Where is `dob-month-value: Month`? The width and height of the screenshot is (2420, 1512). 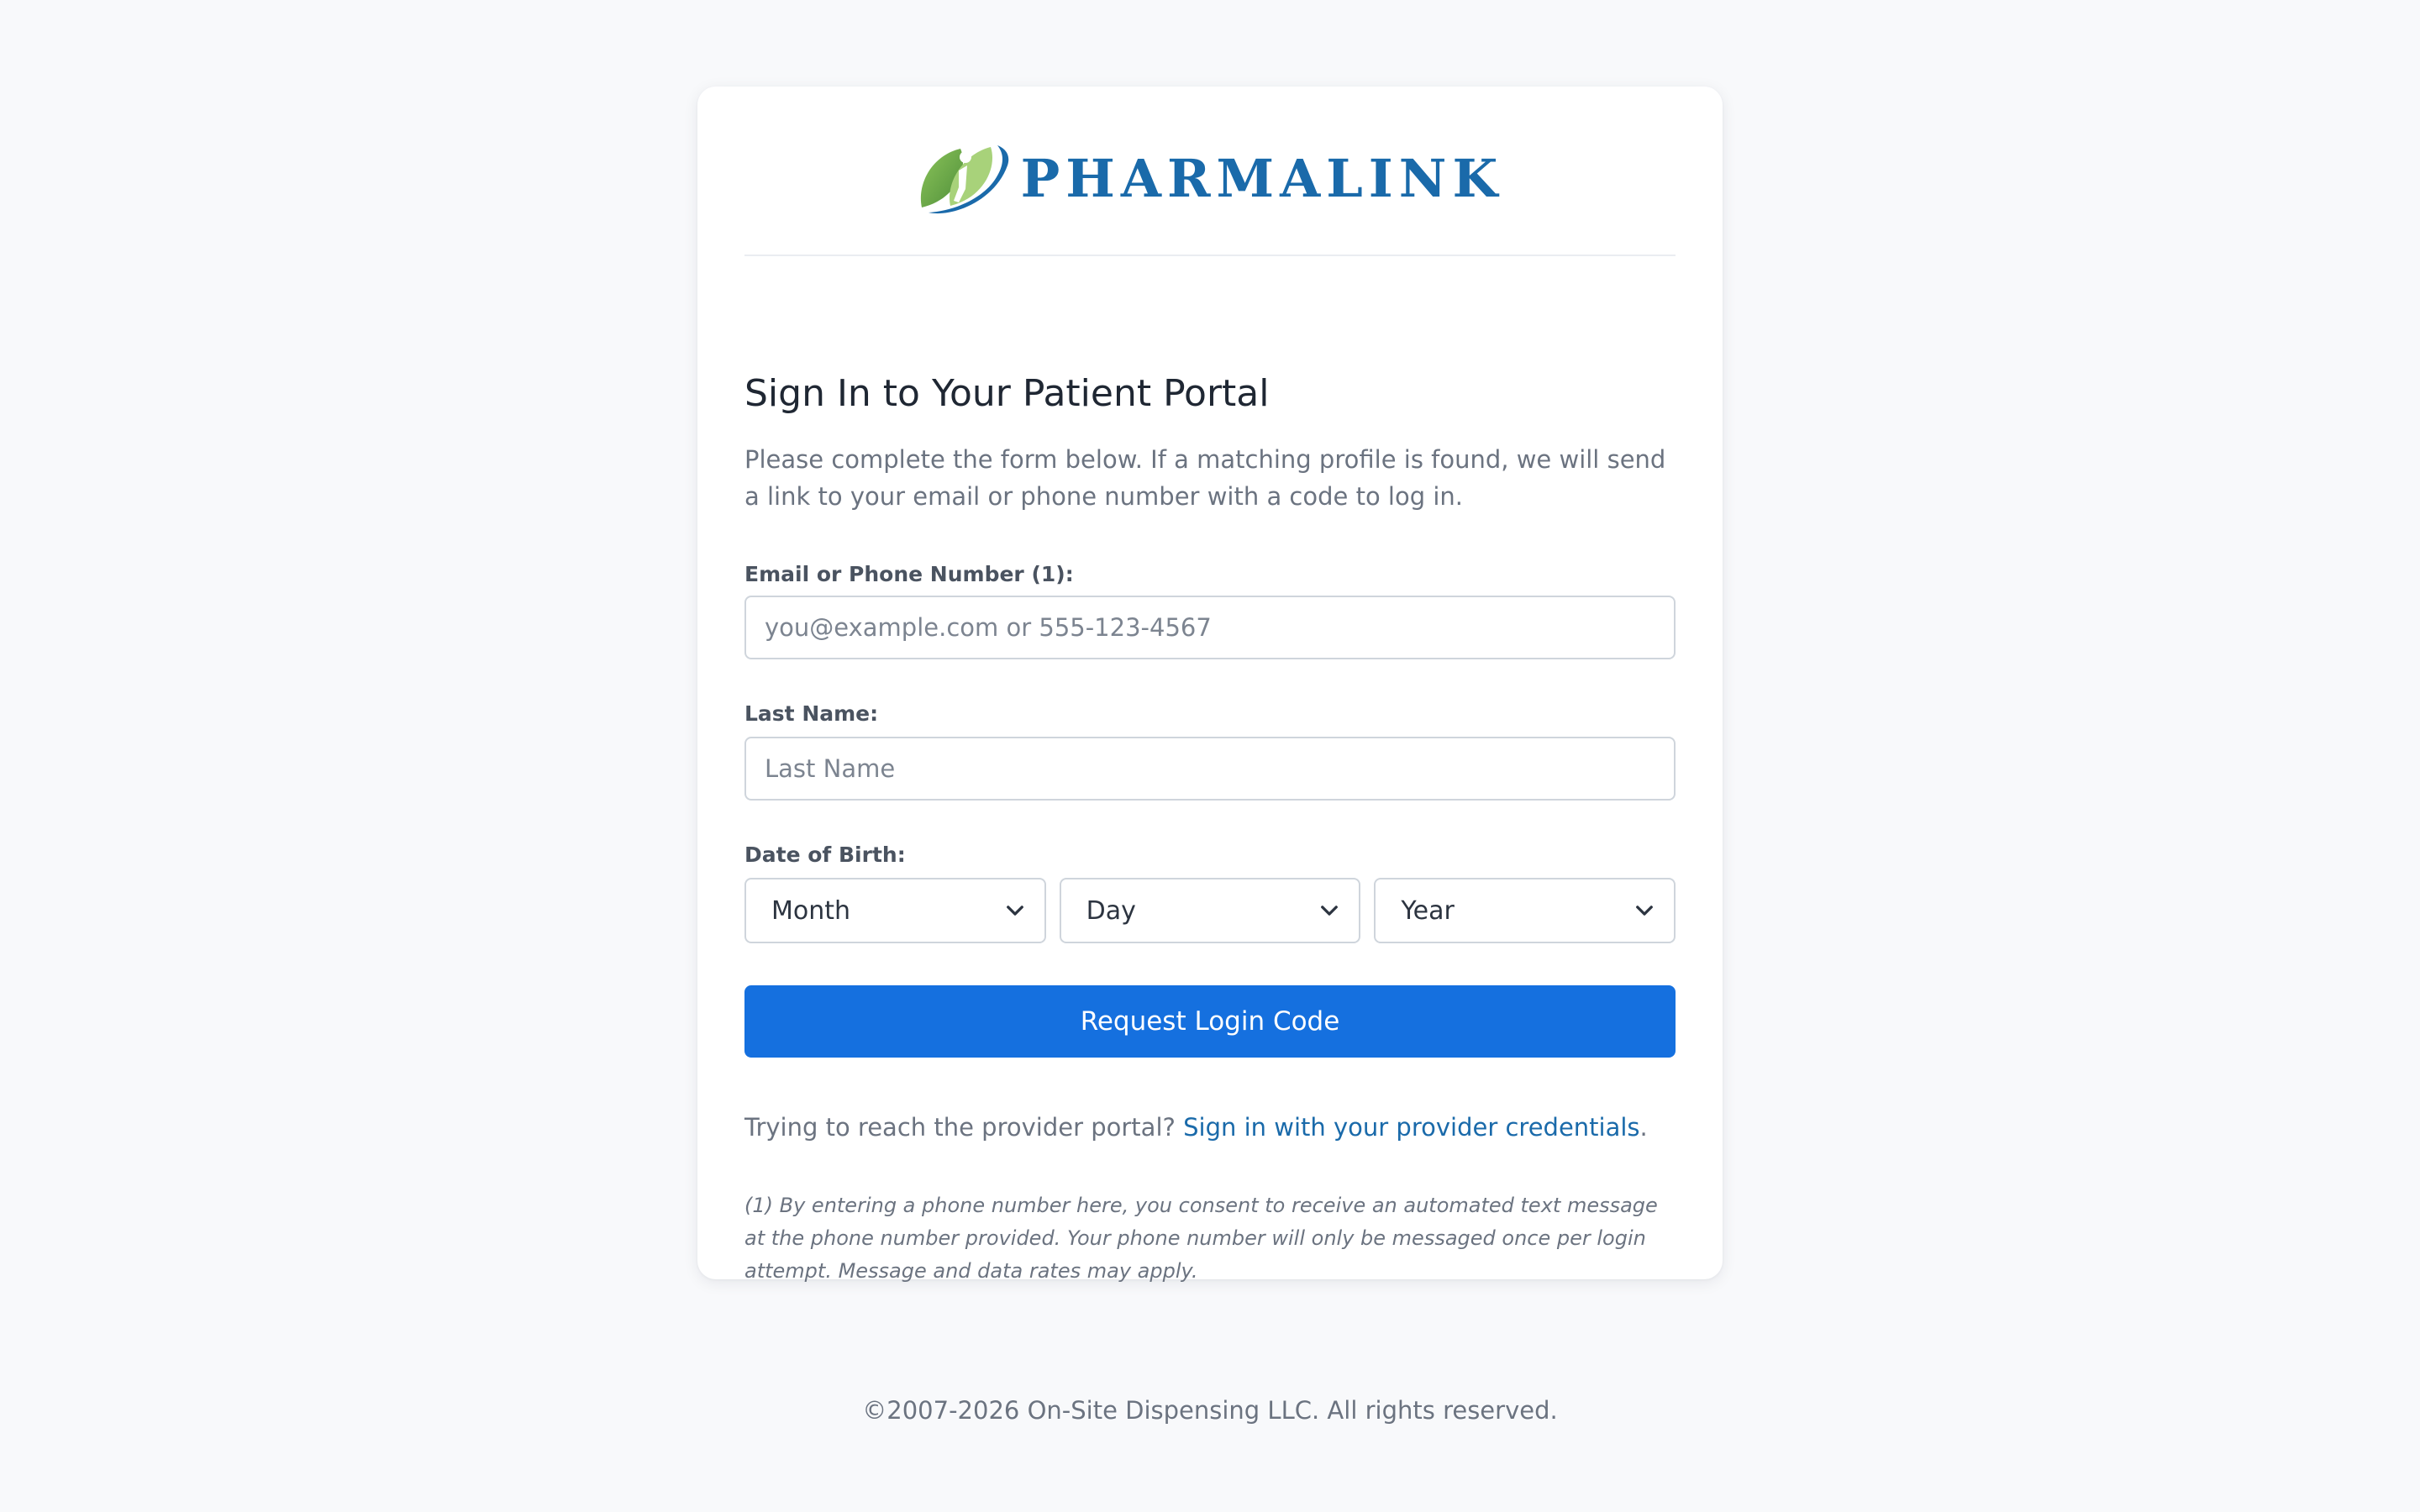 dob-month-value: Month is located at coordinates (811, 910).